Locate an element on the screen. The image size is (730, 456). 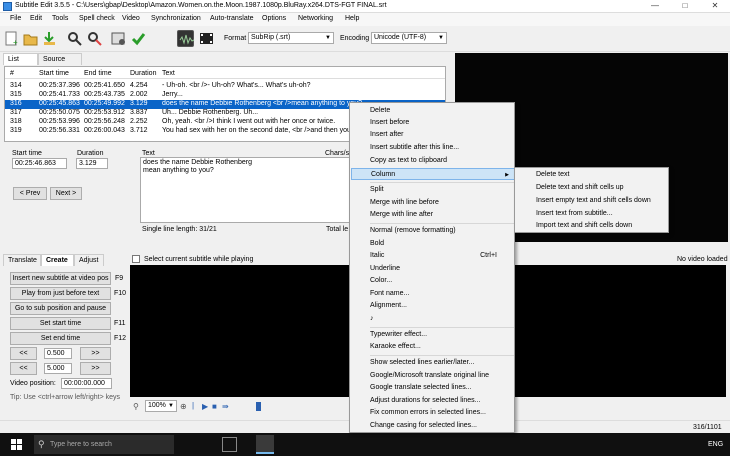
close-button: ✕ is located at coordinates (715, 6).